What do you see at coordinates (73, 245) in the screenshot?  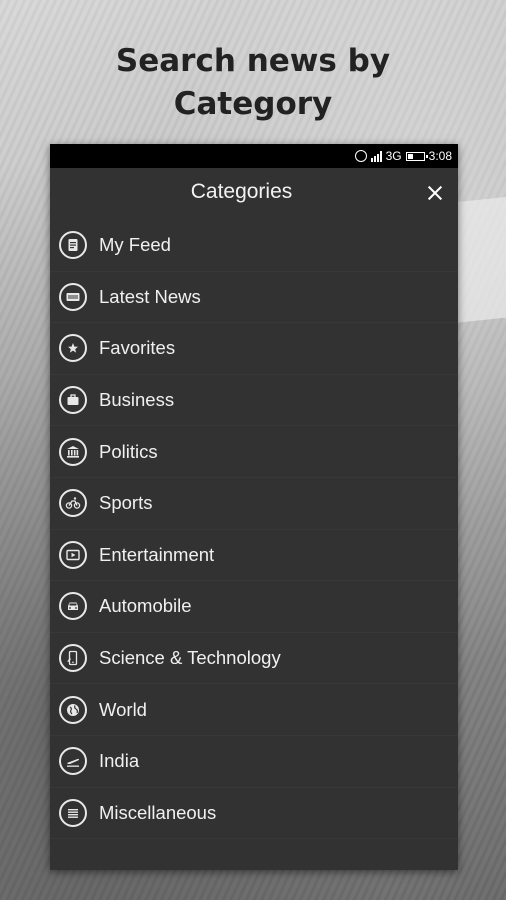 I see `feed-icon` at bounding box center [73, 245].